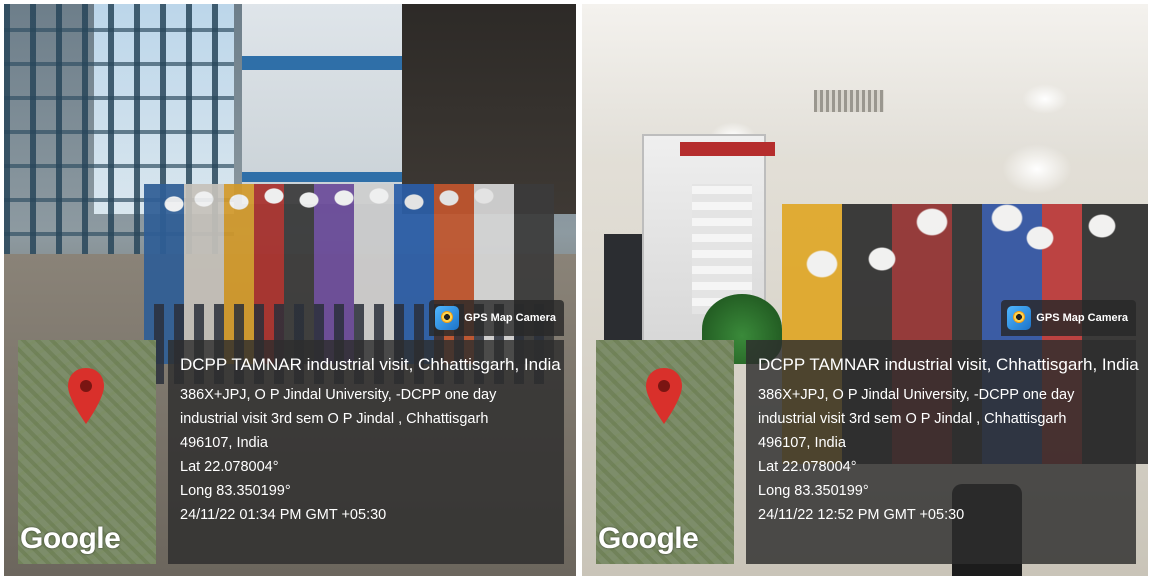 The height and width of the screenshot is (580, 1150). What do you see at coordinates (865, 79) in the screenshot?
I see `ceiling` at bounding box center [865, 79].